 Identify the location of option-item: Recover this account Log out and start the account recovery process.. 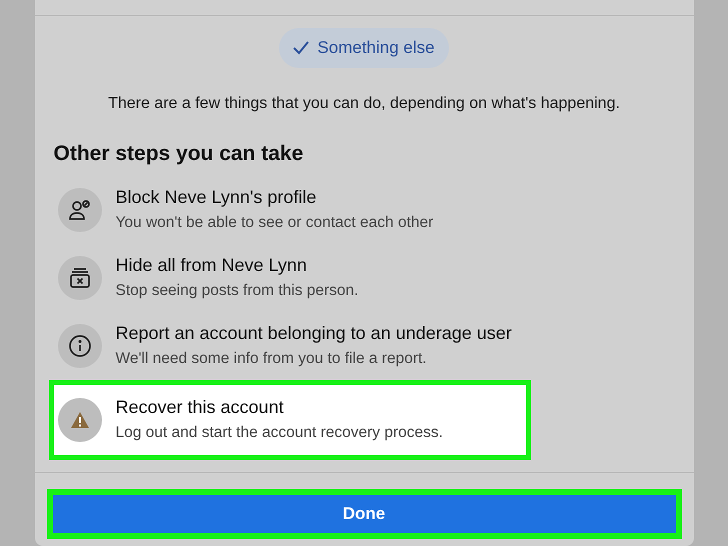
(289, 420).